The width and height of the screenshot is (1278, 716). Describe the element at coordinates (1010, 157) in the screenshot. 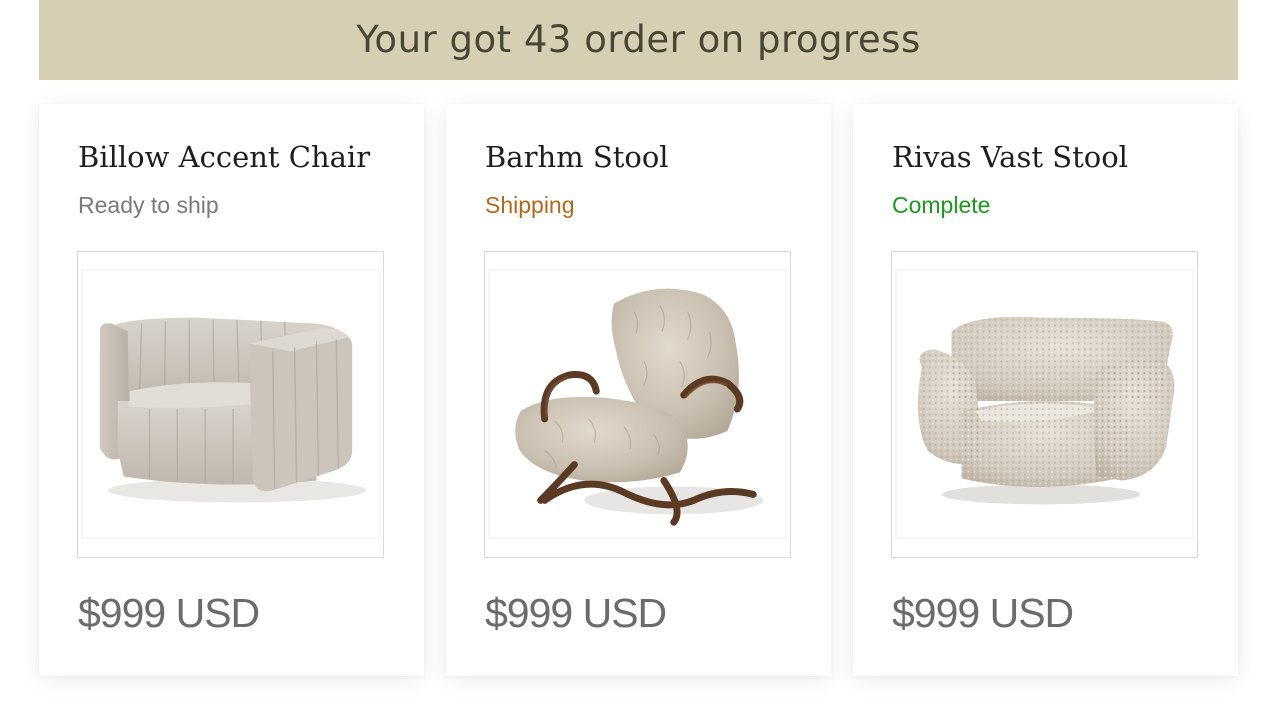

I see `product-title: Rivas Vast Stool` at that location.